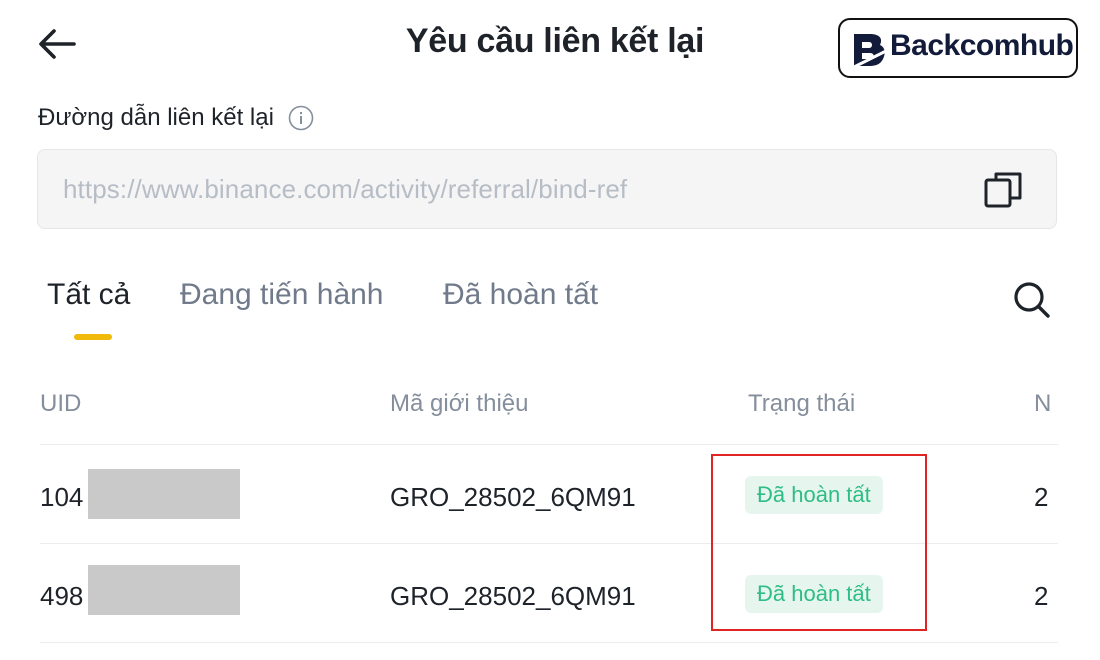 This screenshot has width=1100, height=660. I want to click on search-button, so click(1032, 300).